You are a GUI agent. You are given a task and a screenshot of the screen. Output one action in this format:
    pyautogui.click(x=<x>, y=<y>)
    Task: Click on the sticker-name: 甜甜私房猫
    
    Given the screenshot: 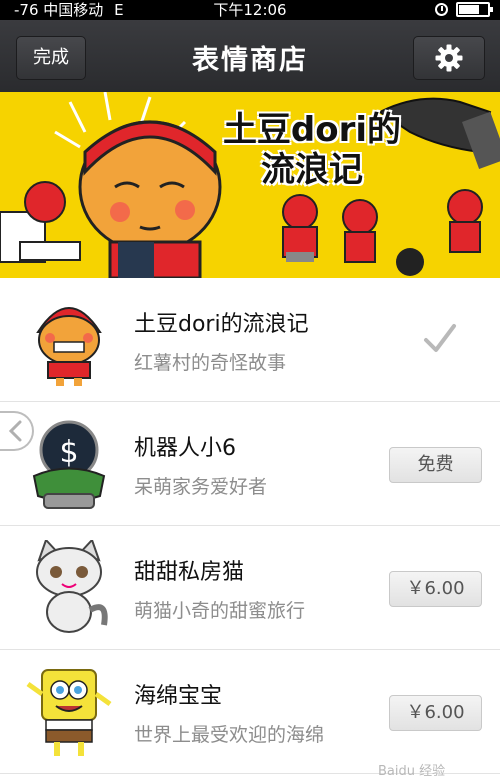 What is the action you would take?
    pyautogui.click(x=189, y=572)
    